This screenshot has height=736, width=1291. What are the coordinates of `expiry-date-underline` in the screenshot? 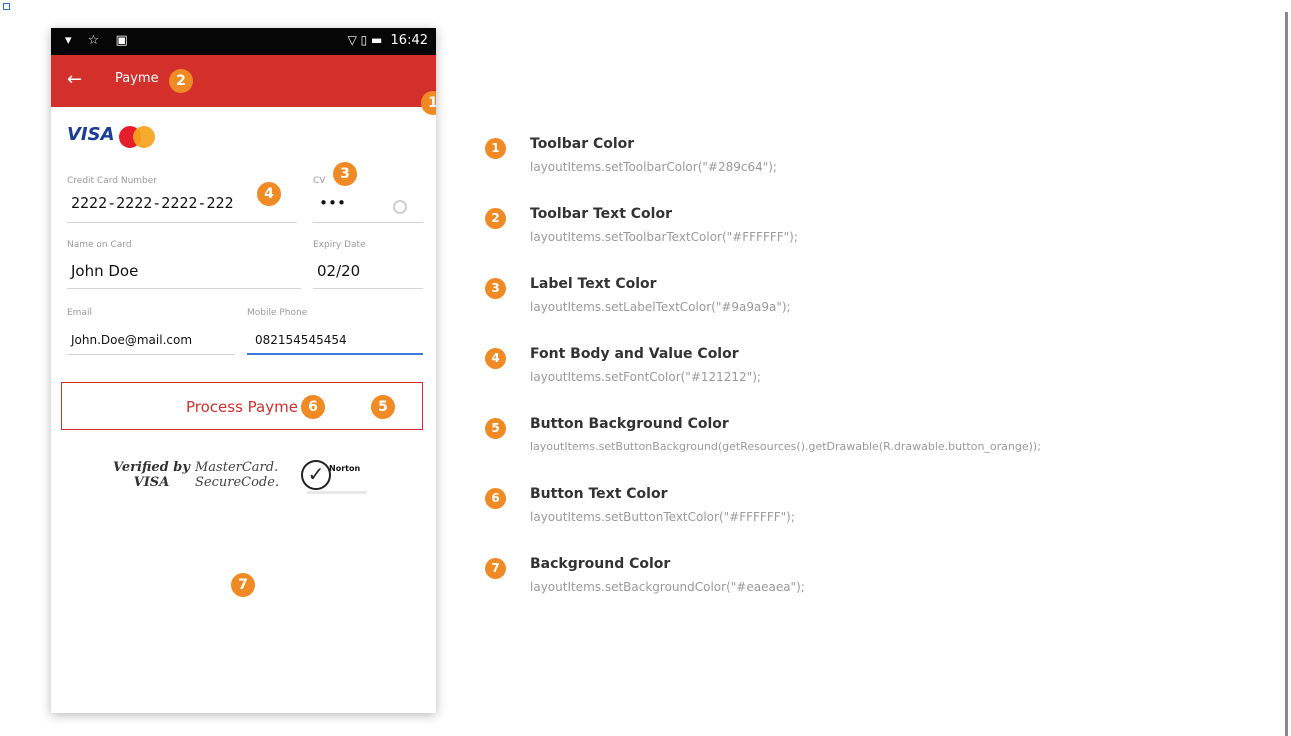 It's located at (368, 288).